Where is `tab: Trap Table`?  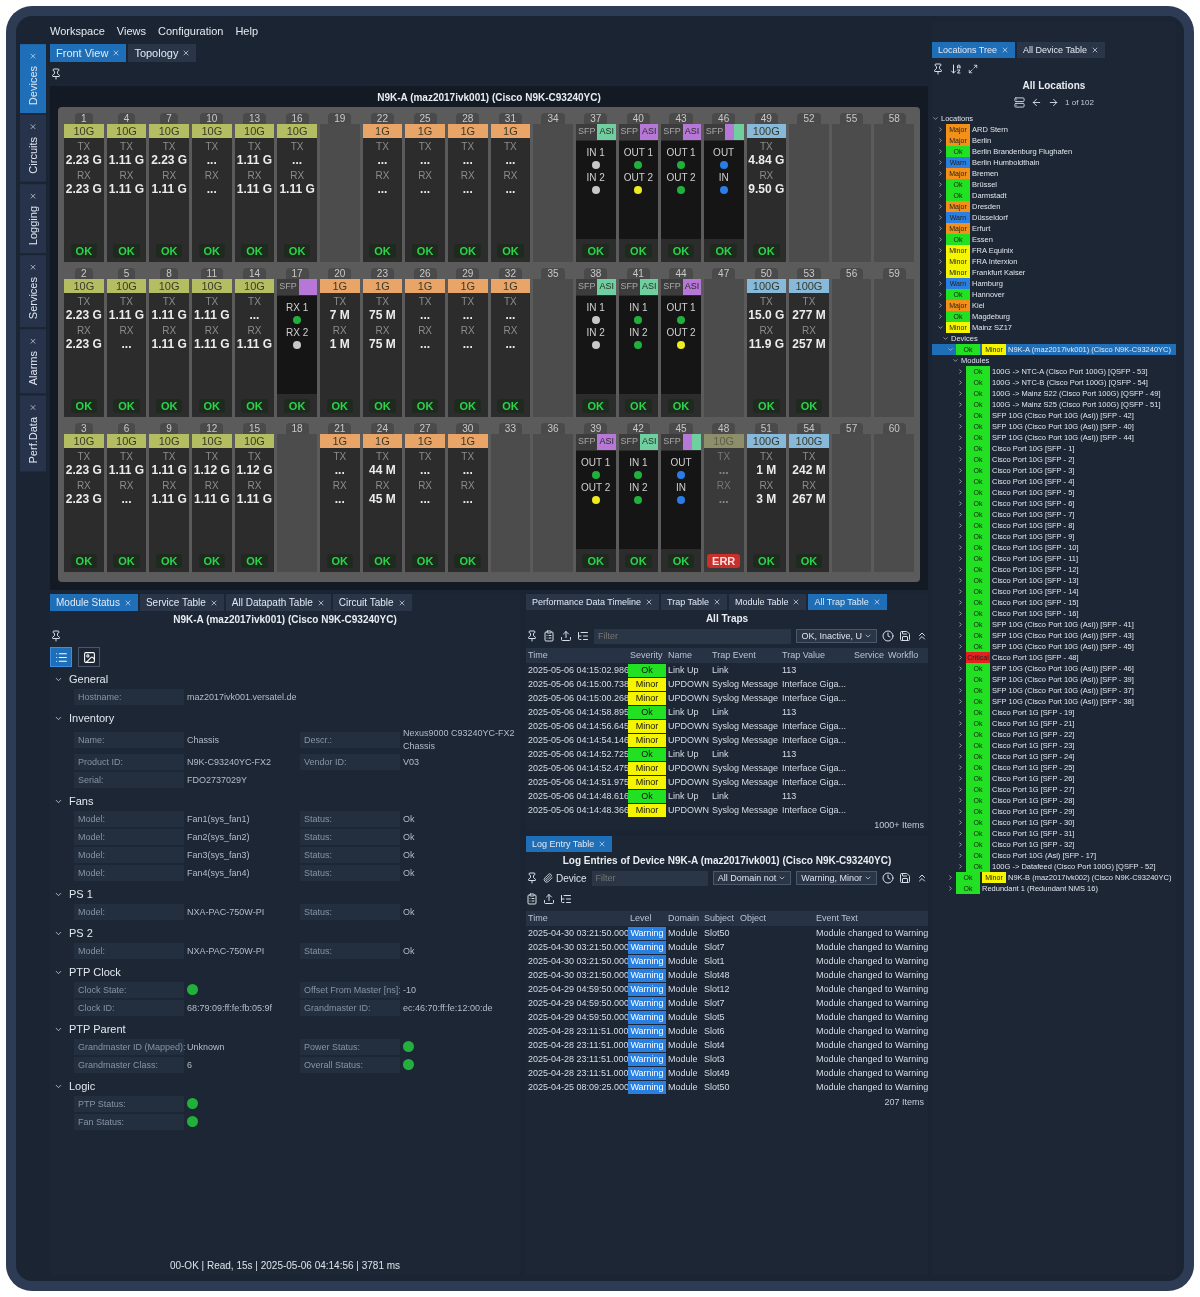 tab: Trap Table is located at coordinates (694, 602).